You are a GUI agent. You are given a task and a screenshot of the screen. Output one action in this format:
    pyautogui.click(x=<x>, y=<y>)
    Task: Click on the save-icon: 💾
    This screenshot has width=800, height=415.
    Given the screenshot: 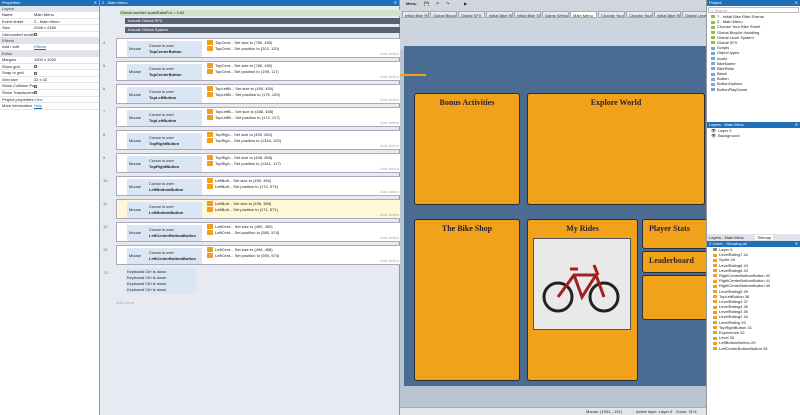 What is the action you would take?
    pyautogui.click(x=426, y=3)
    